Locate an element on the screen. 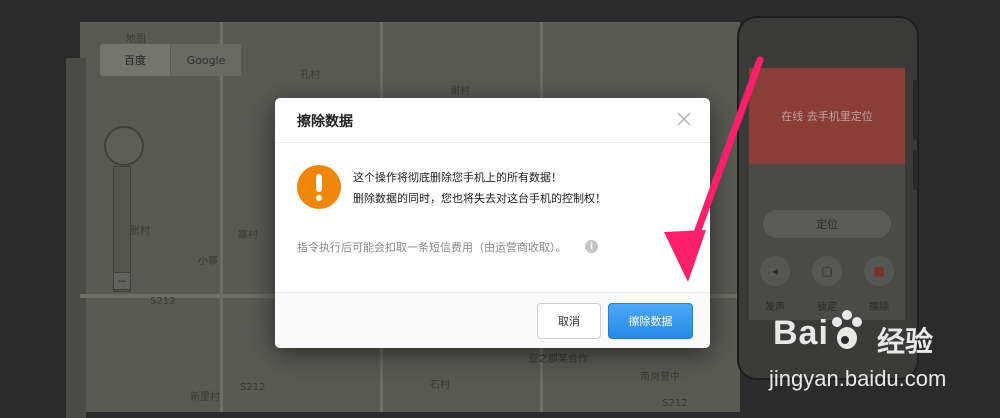  map-place-label: 孔村 is located at coordinates (310, 75).